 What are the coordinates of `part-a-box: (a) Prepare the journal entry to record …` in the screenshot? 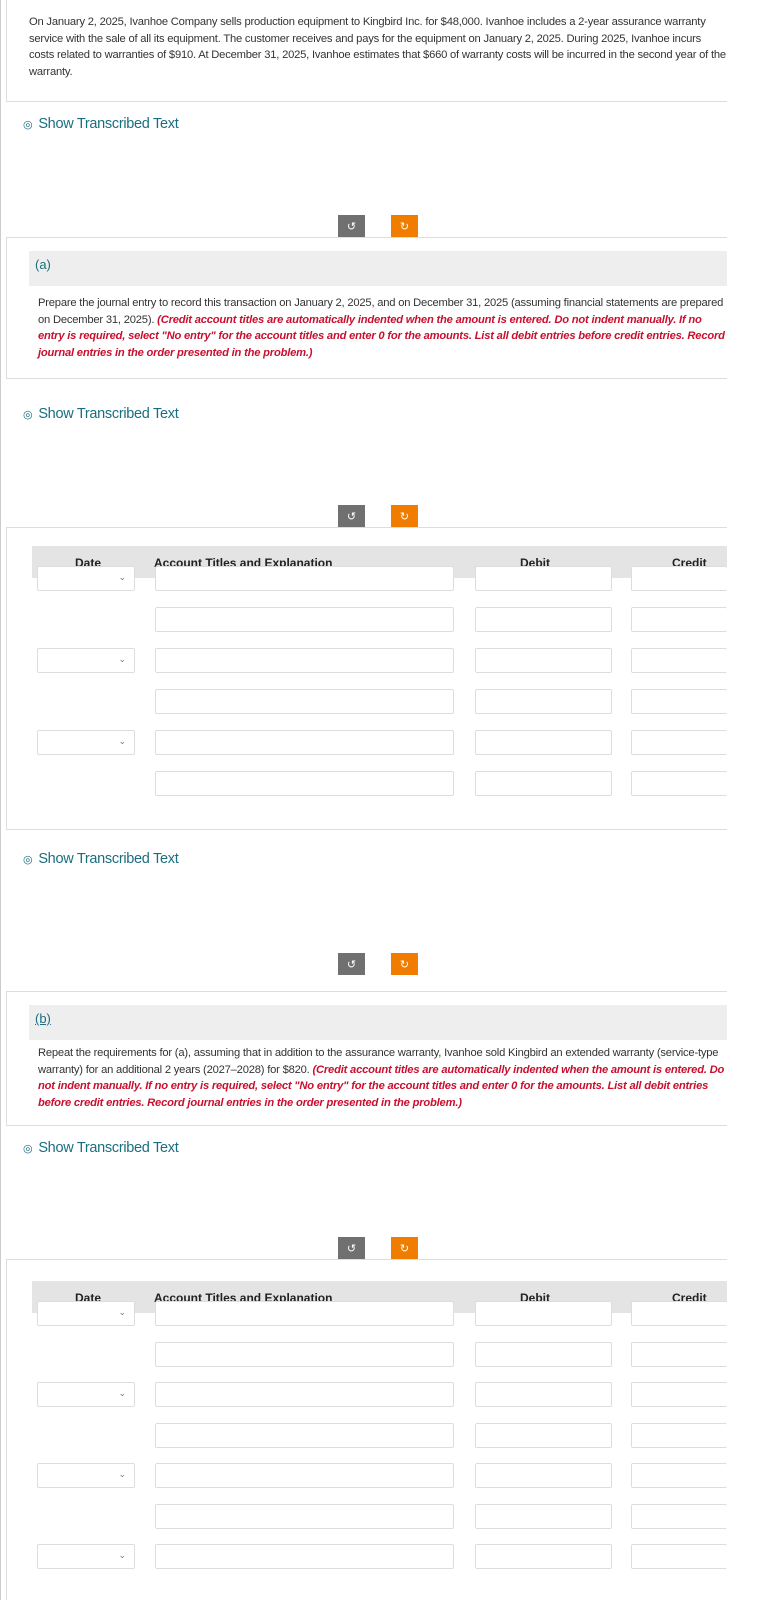 It's located at (366, 308).